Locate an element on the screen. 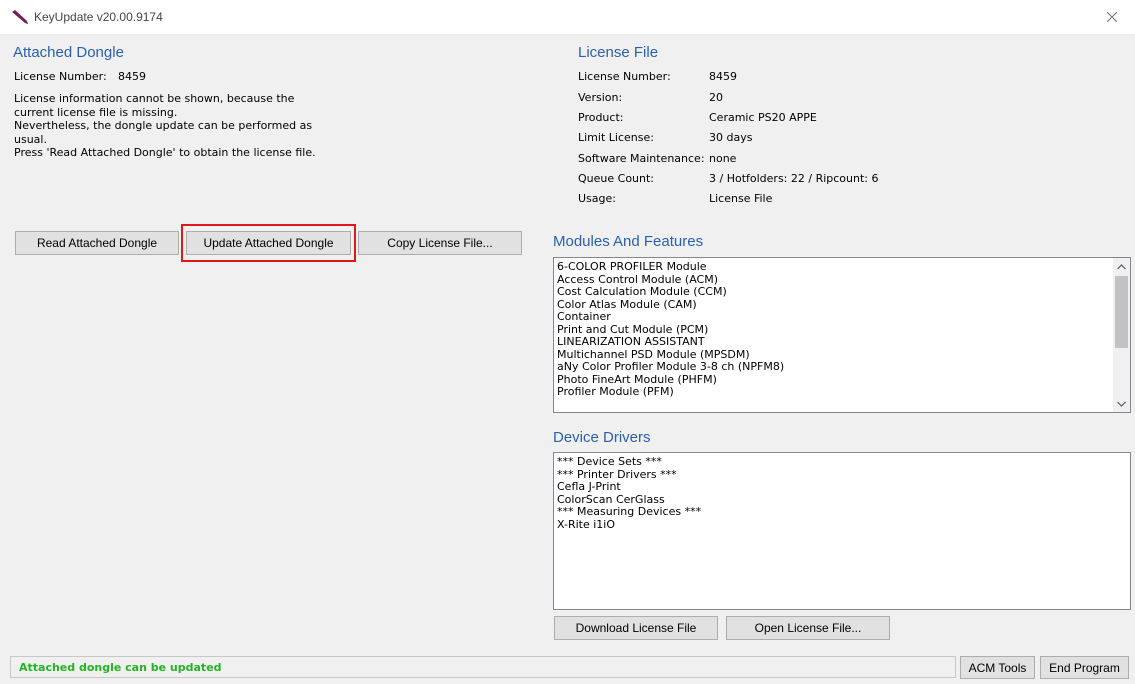 The height and width of the screenshot is (684, 1135). limit-license-value: 30 days is located at coordinates (731, 137).